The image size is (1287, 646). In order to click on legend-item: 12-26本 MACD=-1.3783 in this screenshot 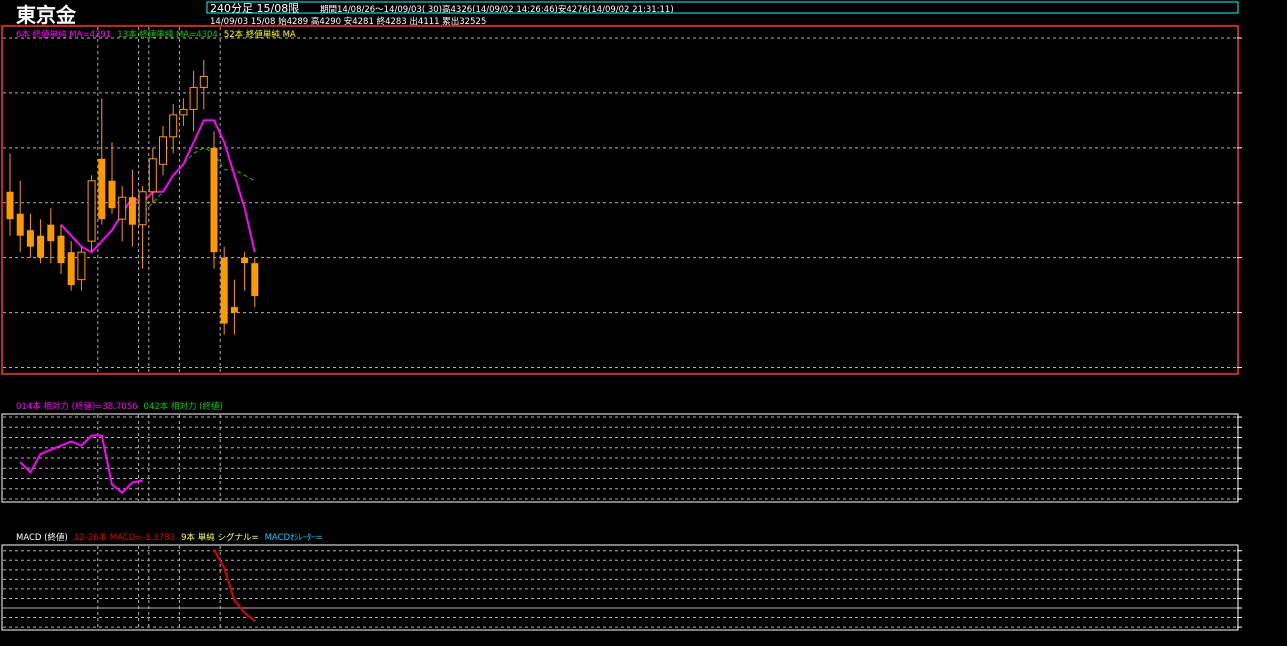, I will do `click(124, 537)`.